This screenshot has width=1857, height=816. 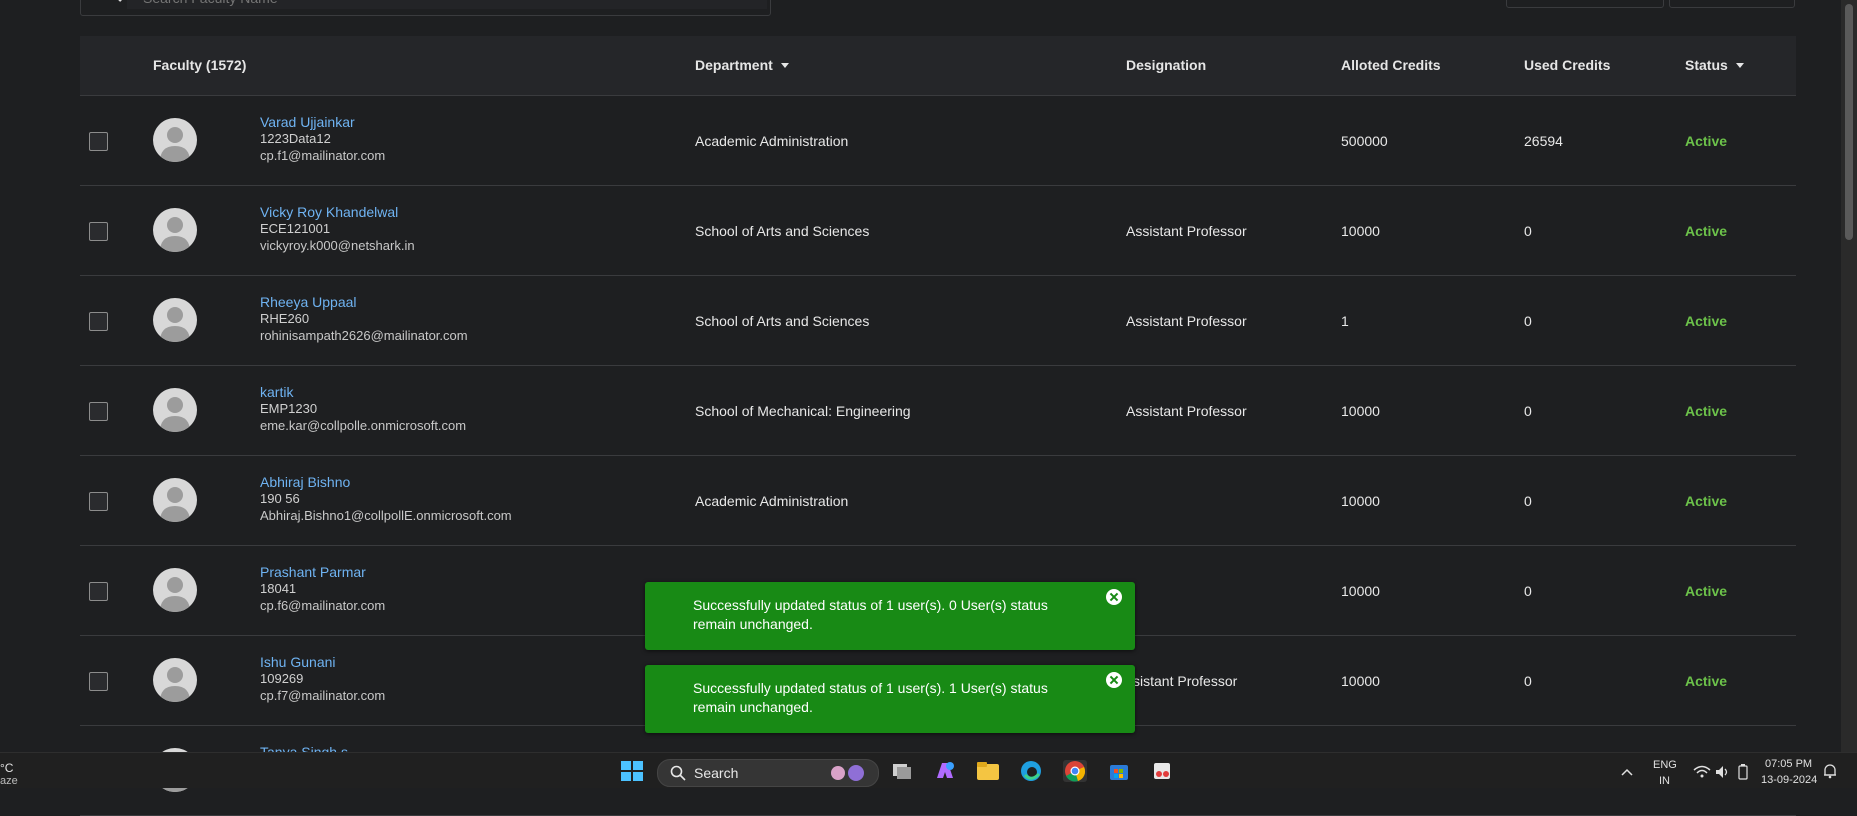 I want to click on header-status-label: Status, so click(x=1706, y=65).